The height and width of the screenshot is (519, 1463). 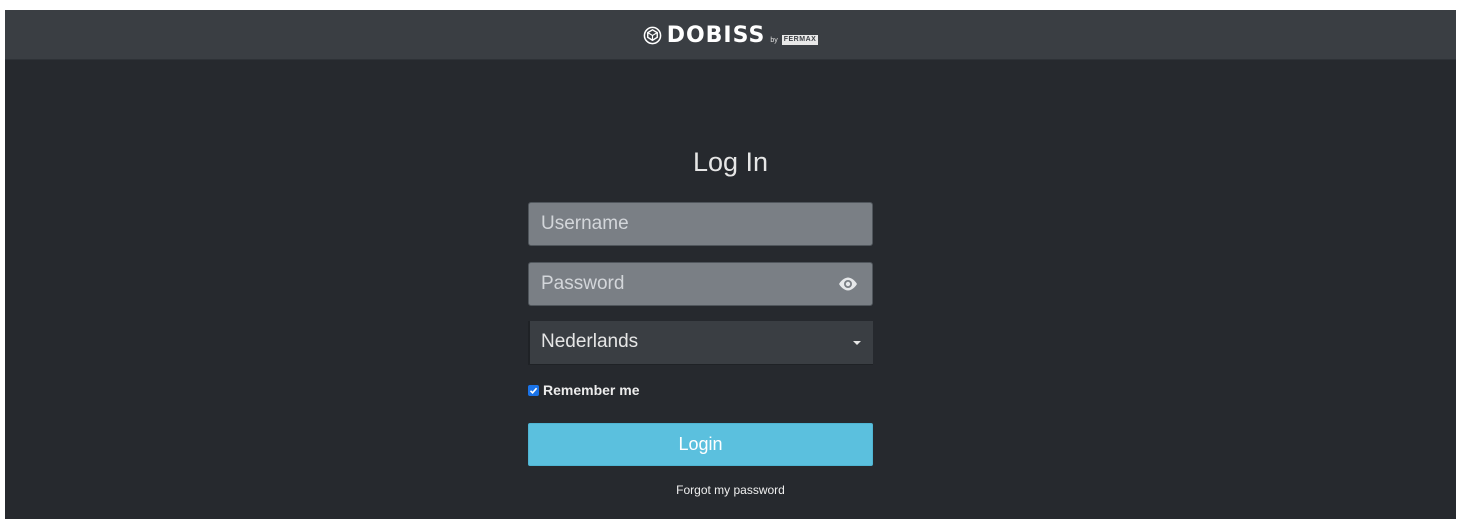 What do you see at coordinates (700, 444) in the screenshot?
I see `login-button: Login` at bounding box center [700, 444].